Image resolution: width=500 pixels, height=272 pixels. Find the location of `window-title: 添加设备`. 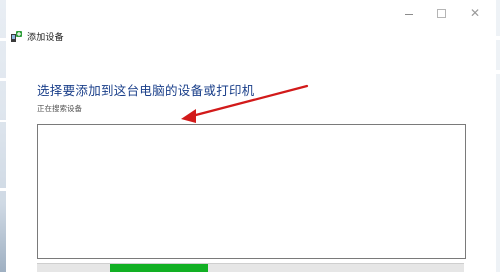

window-title: 添加设备 is located at coordinates (45, 37).